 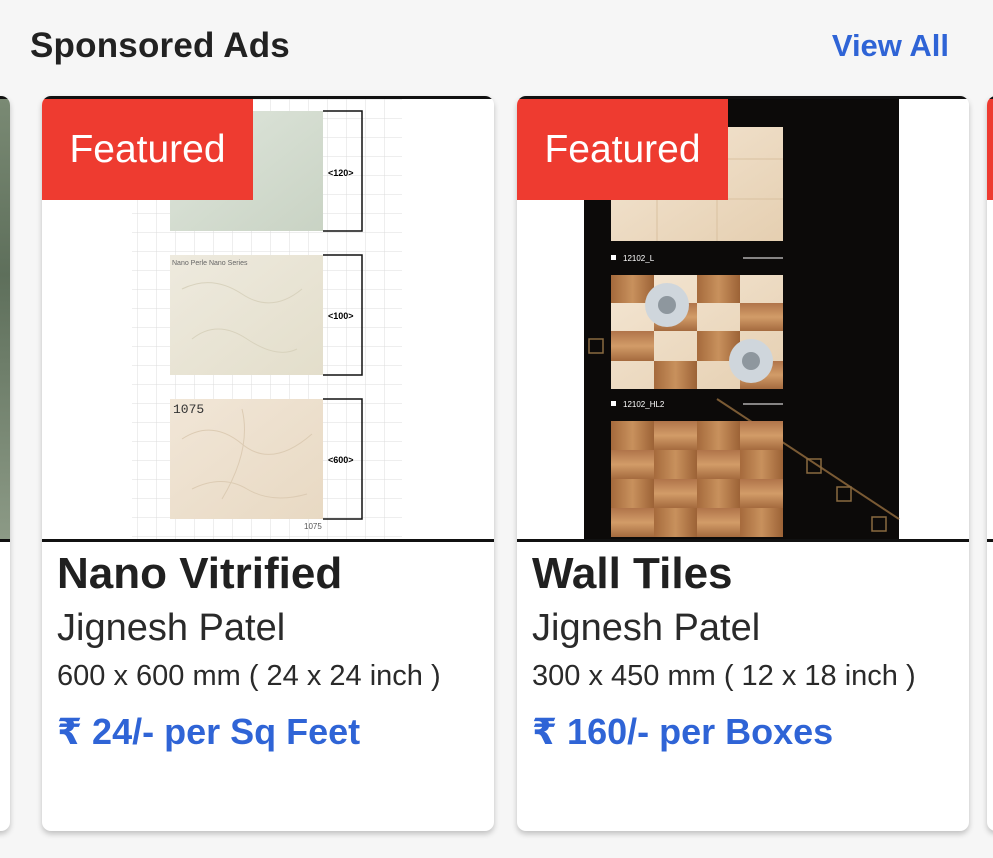 What do you see at coordinates (200, 573) in the screenshot?
I see `product-title: Nano Vitrified` at bounding box center [200, 573].